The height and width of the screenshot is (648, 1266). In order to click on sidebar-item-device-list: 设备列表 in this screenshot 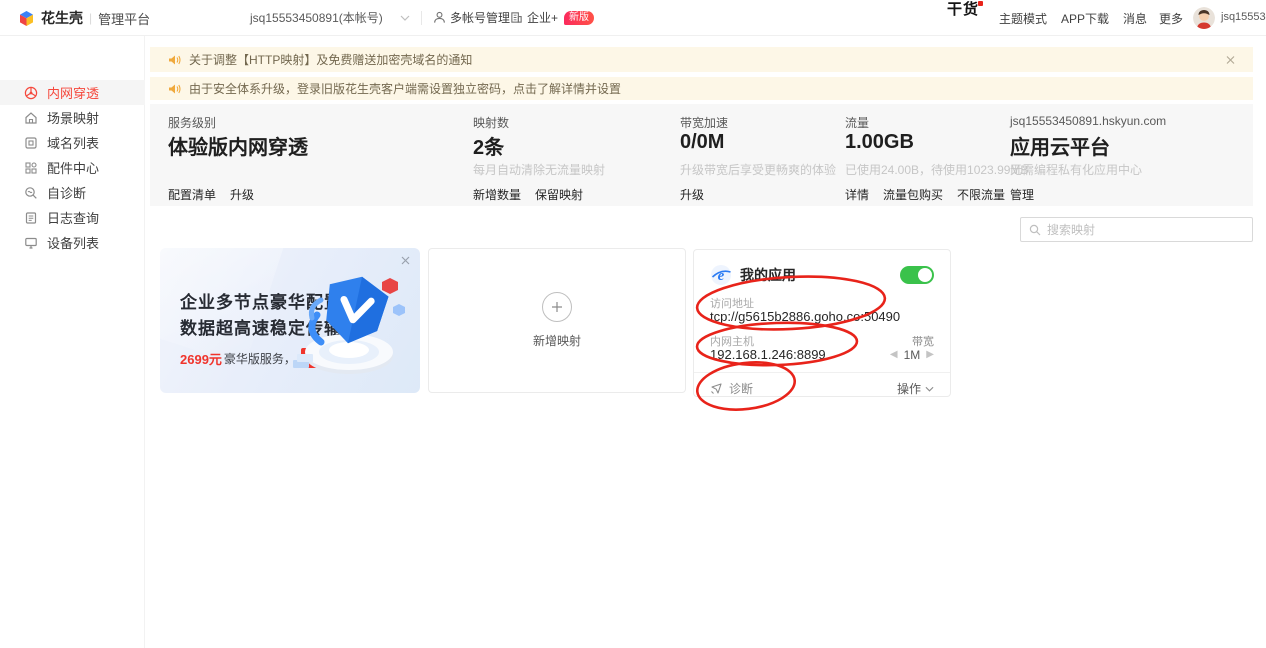, I will do `click(72, 242)`.